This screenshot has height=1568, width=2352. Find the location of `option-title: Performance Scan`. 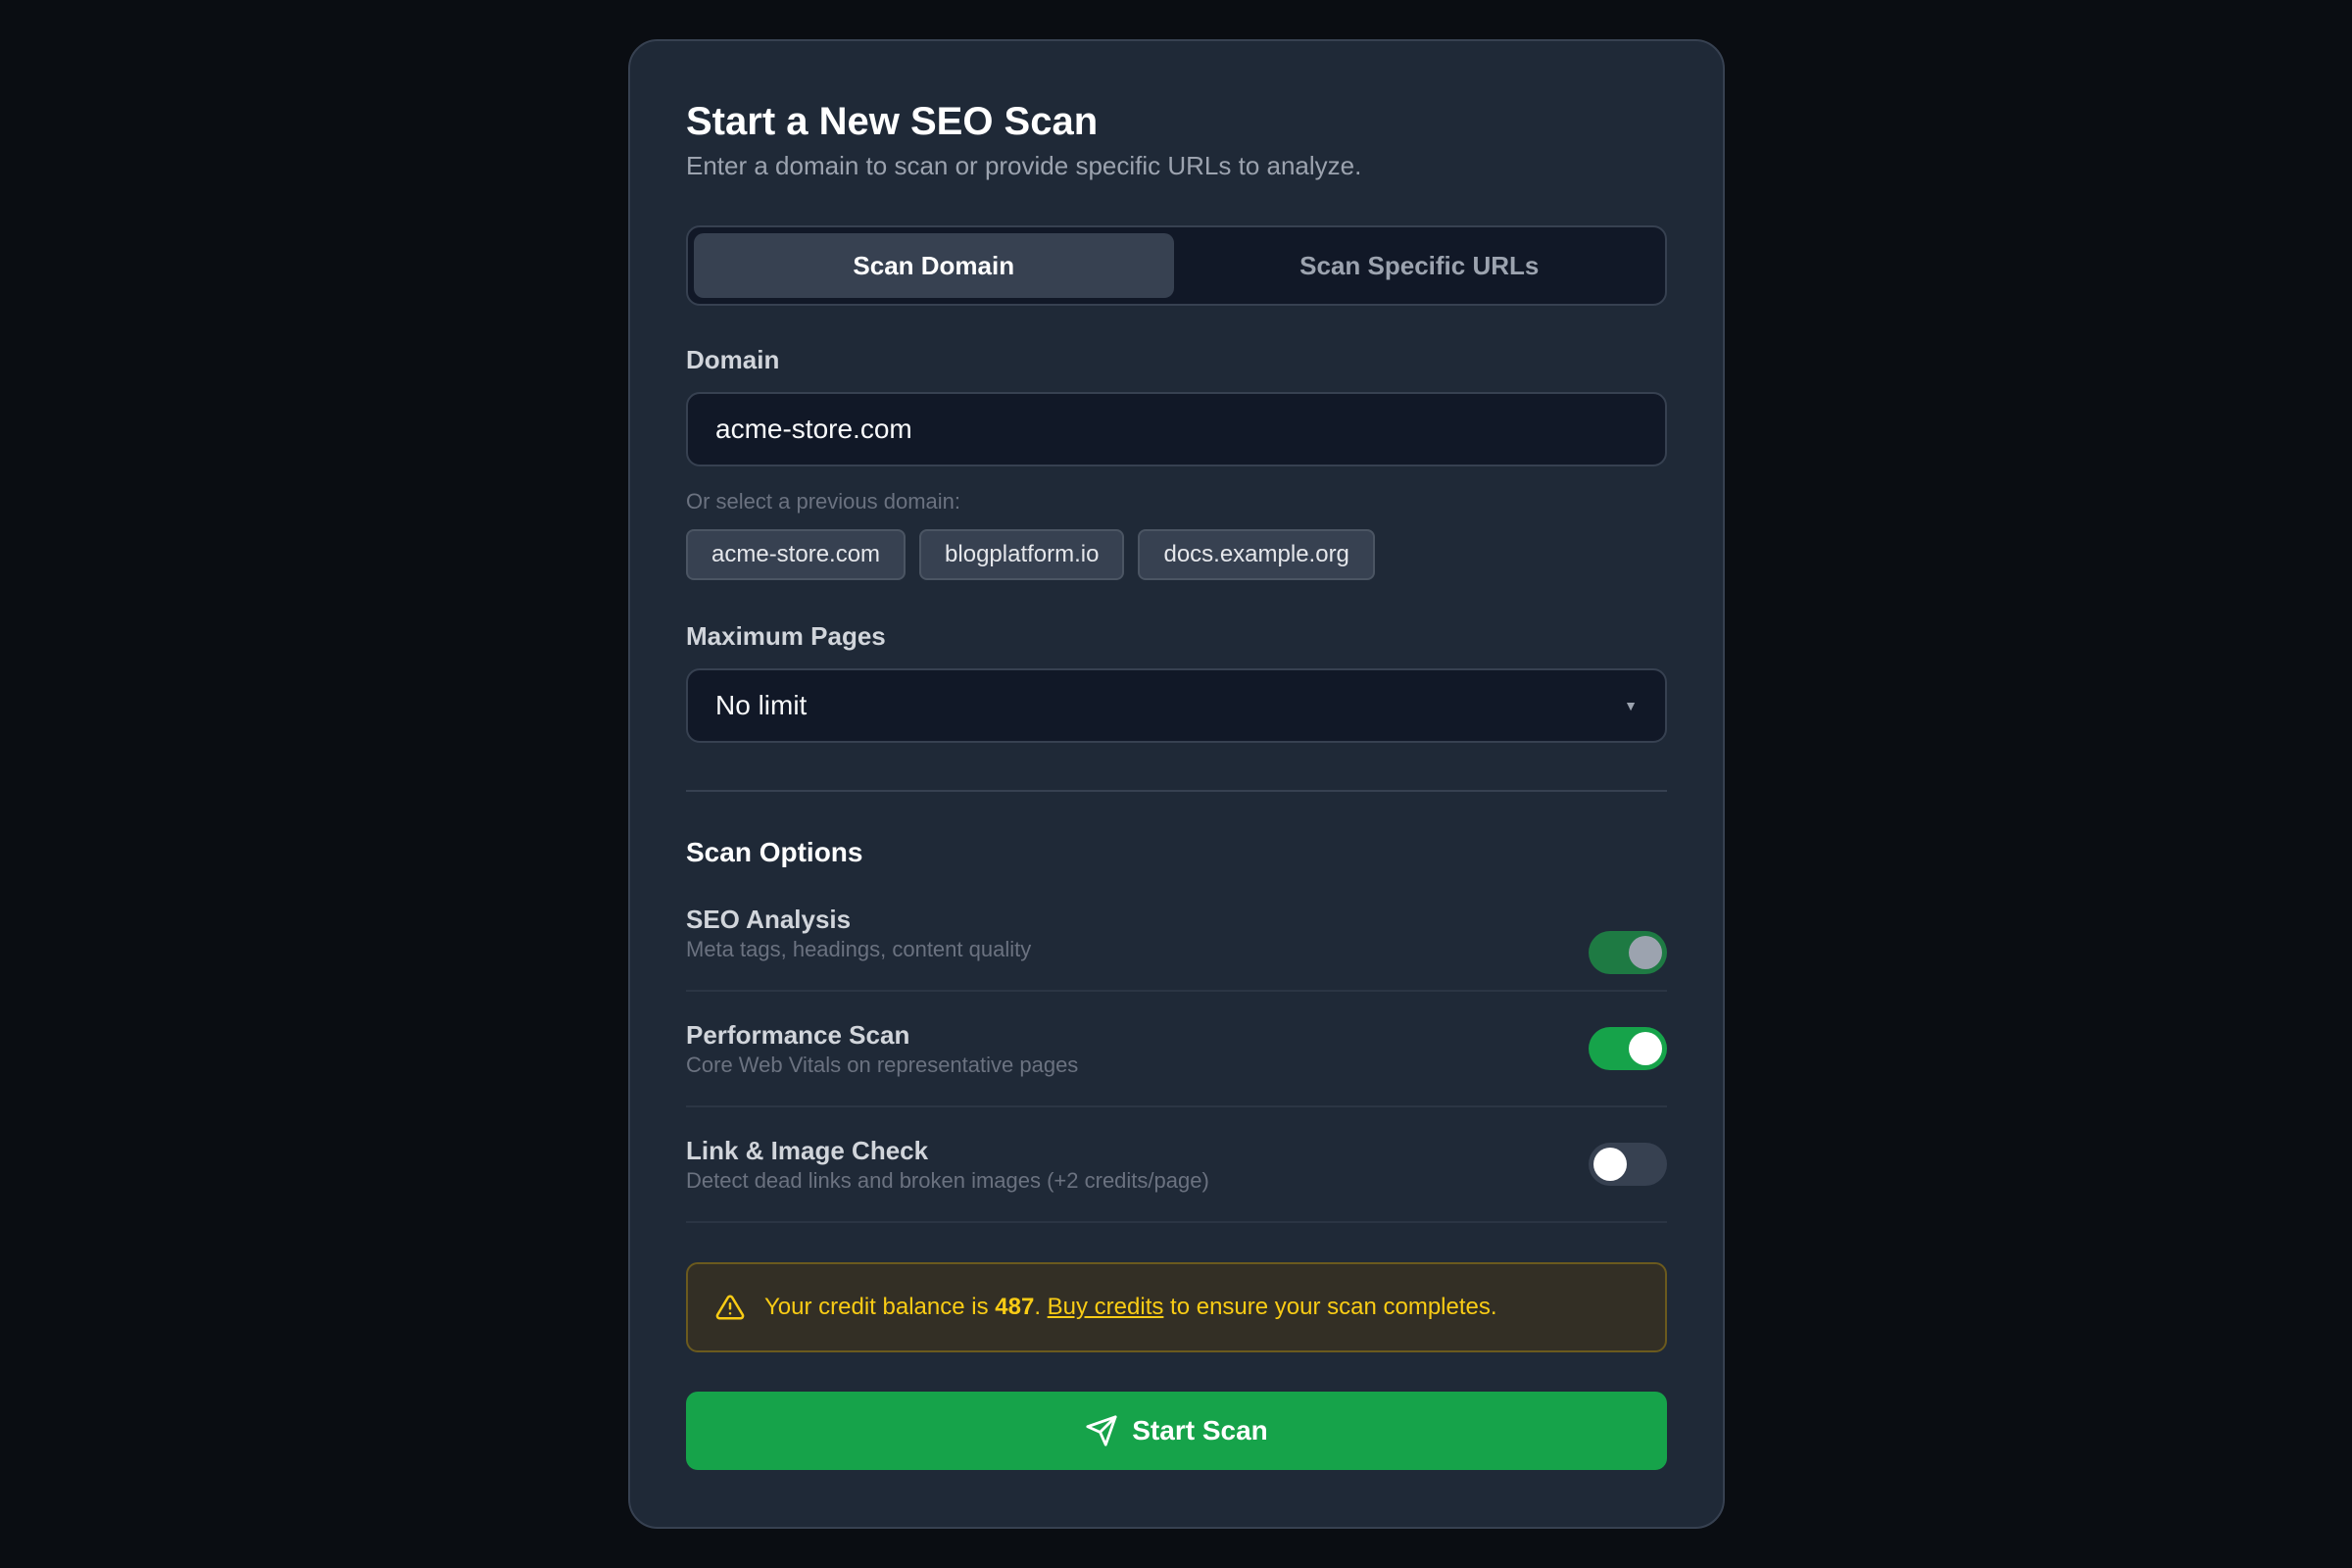

option-title: Performance Scan is located at coordinates (798, 1034).